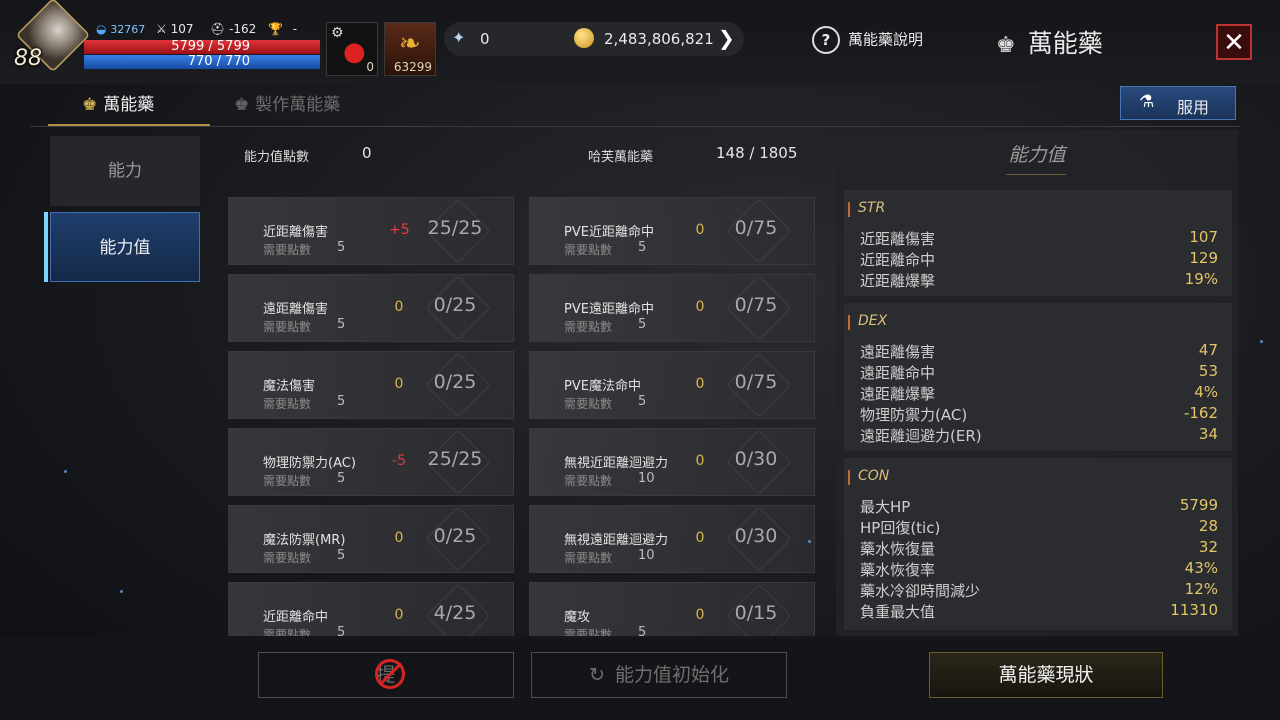 The image size is (1280, 720). What do you see at coordinates (118, 102) in the screenshot?
I see `tab-elixir: ♚ 萬能藥` at bounding box center [118, 102].